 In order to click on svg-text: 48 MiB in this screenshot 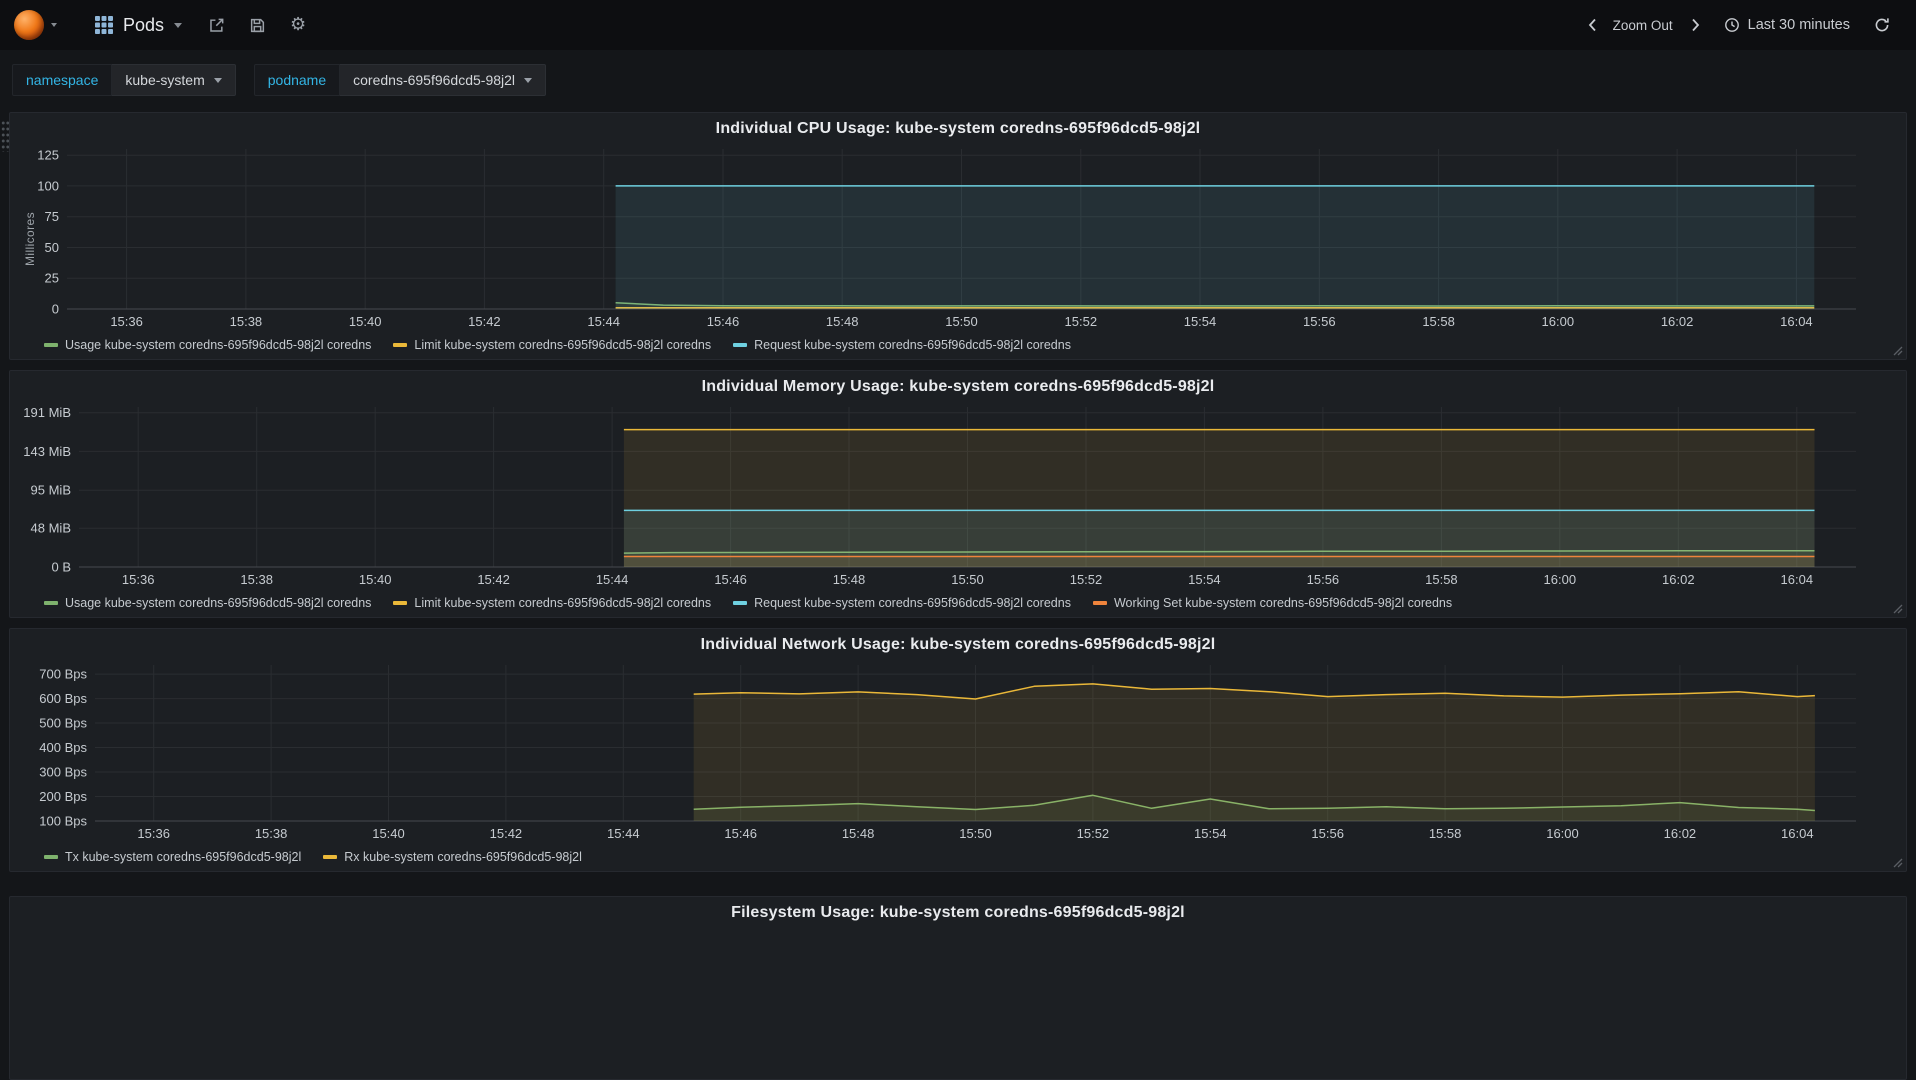, I will do `click(51, 528)`.